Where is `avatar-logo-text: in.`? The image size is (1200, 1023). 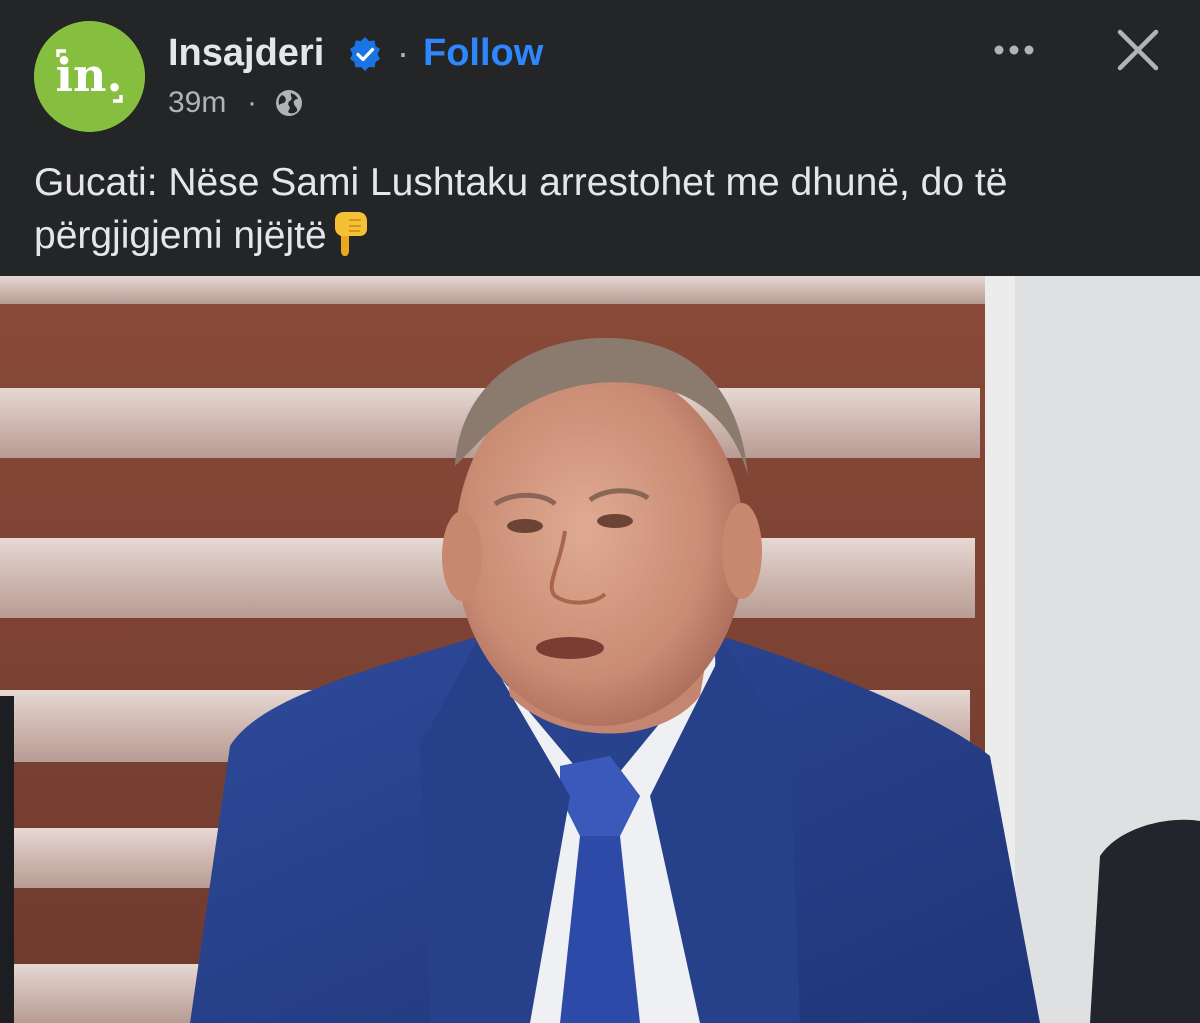 avatar-logo-text: in. is located at coordinates (89, 75).